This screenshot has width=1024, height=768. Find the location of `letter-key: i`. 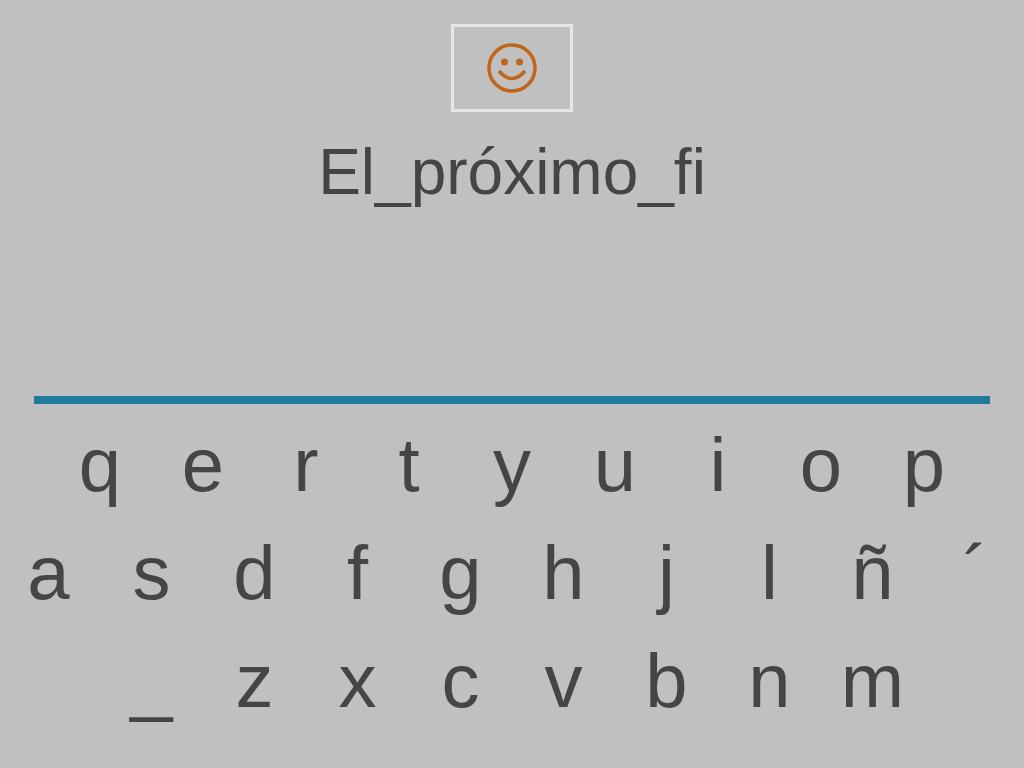

letter-key: i is located at coordinates (718, 465).